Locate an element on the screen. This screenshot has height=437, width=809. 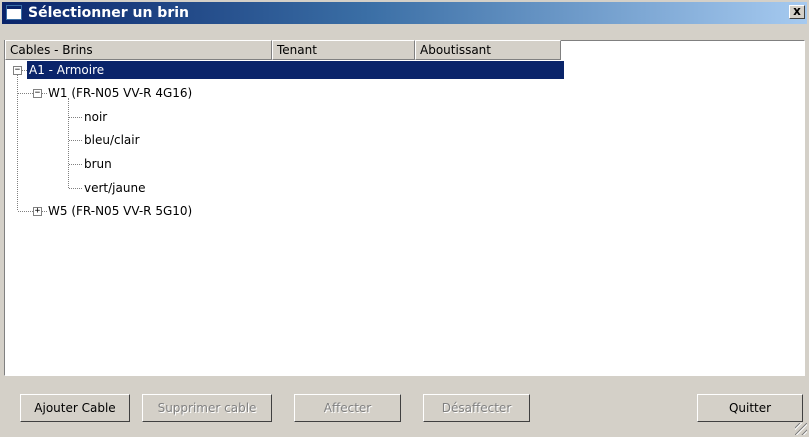
tree-item-label: vert/jaune is located at coordinates (115, 188).